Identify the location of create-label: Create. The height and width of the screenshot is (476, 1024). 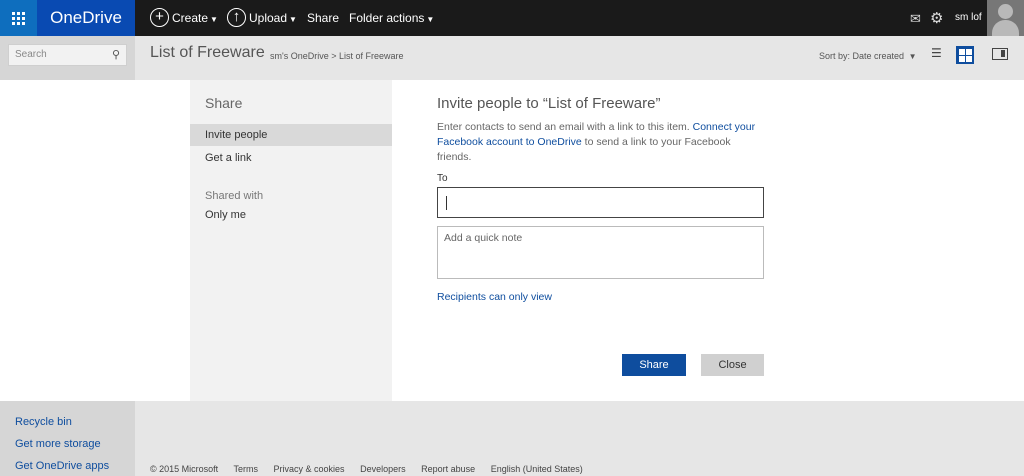
(190, 18).